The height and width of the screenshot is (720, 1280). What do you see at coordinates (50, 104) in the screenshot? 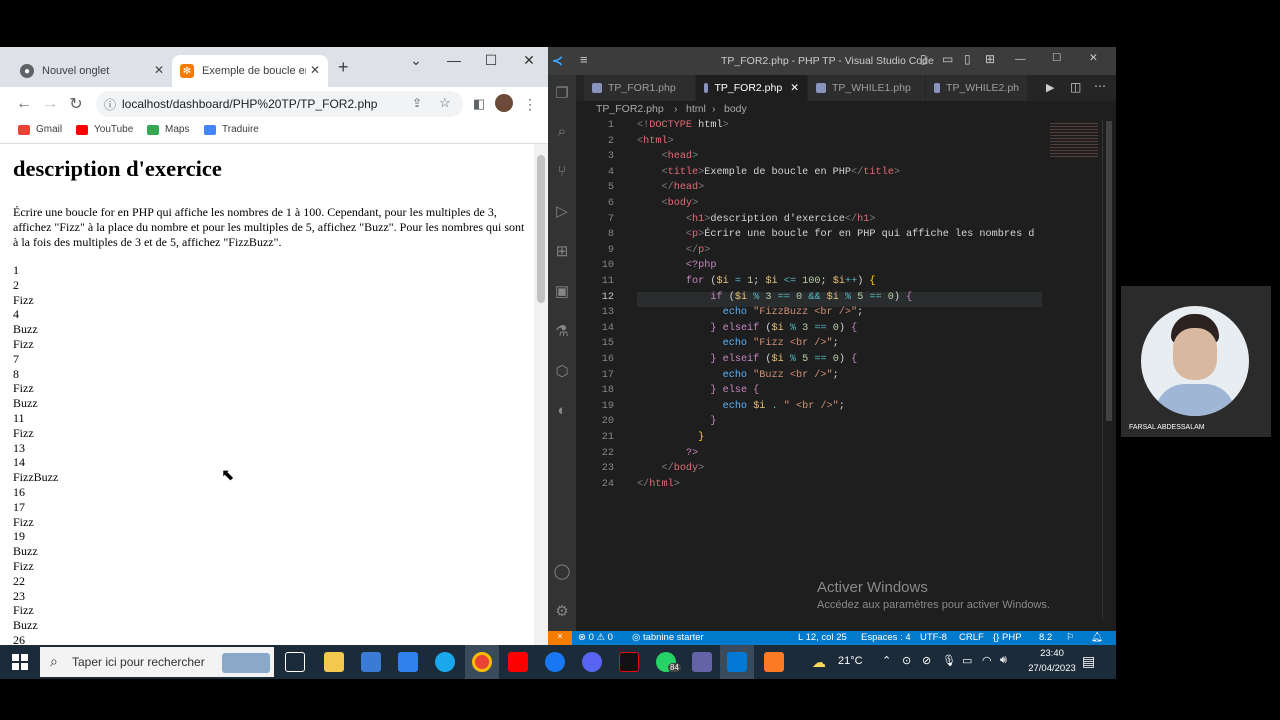
I see `forward-button: →` at bounding box center [50, 104].